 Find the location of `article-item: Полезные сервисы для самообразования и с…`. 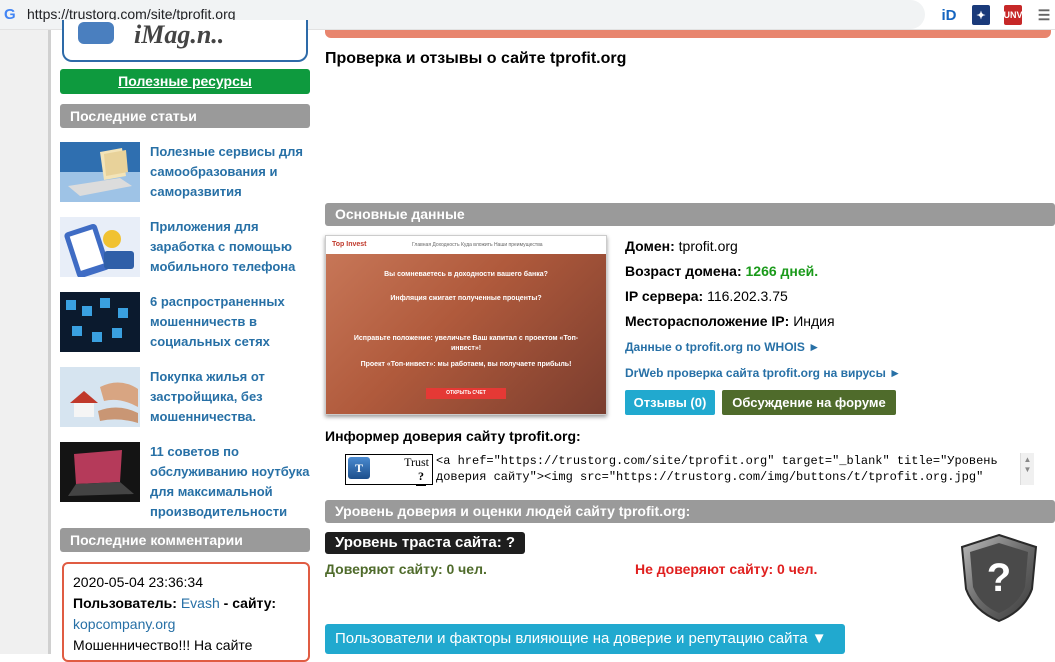

article-item: Полезные сервисы для самообразования и с… is located at coordinates (185, 173).